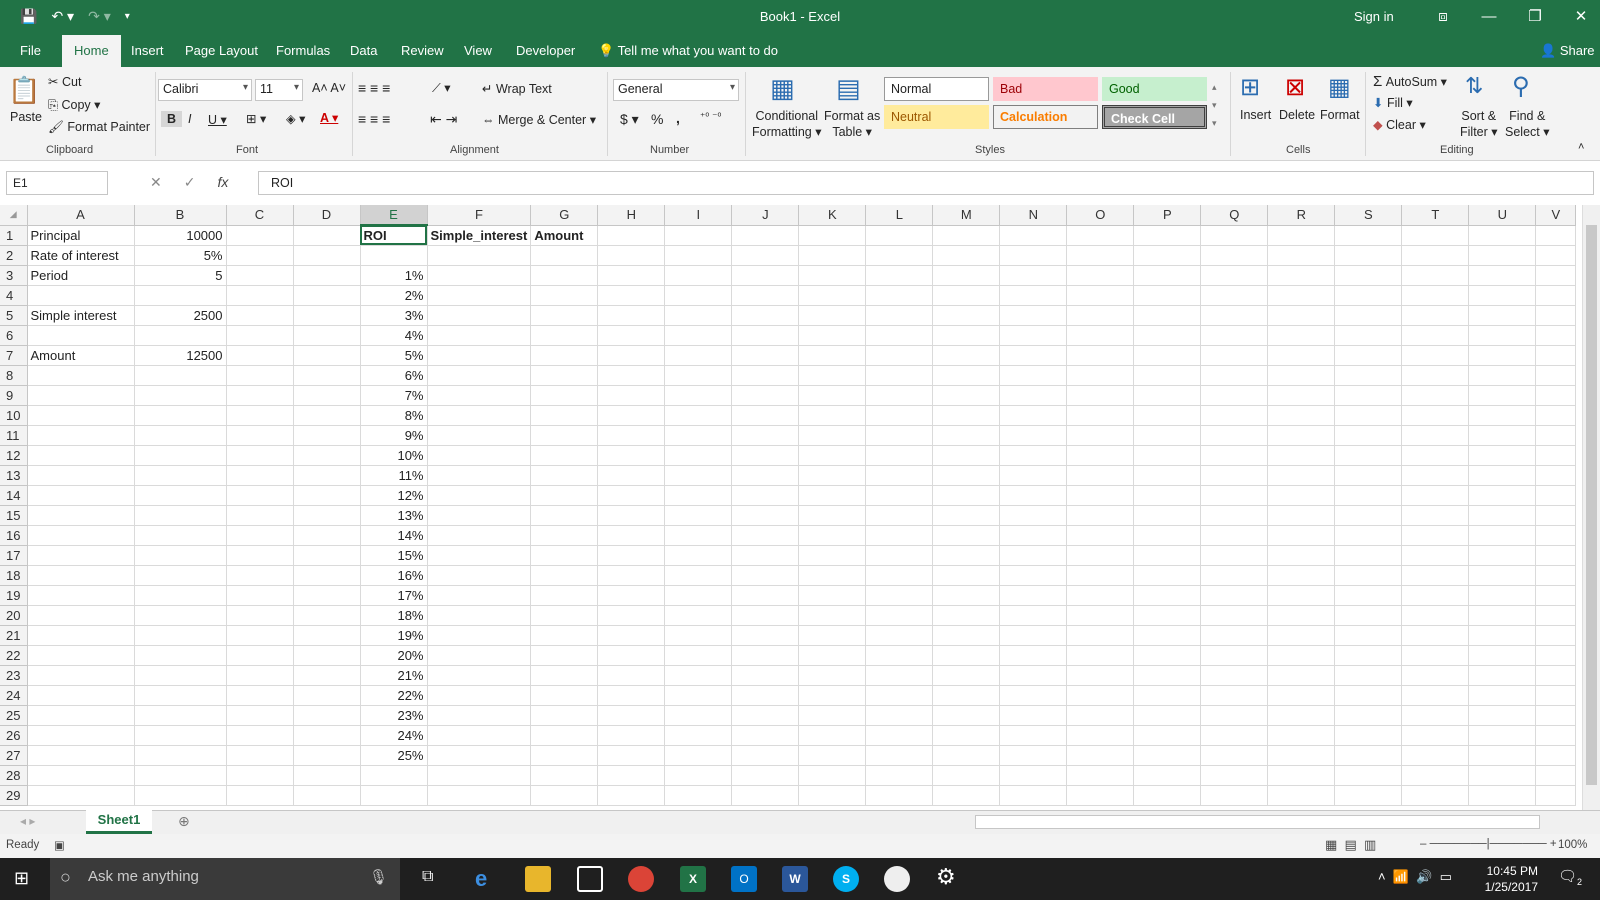 The image size is (1600, 900). I want to click on cell-u17, so click(1502, 555).